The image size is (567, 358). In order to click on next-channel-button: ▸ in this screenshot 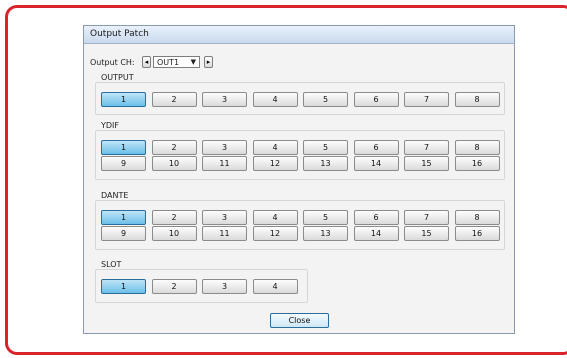, I will do `click(208, 62)`.